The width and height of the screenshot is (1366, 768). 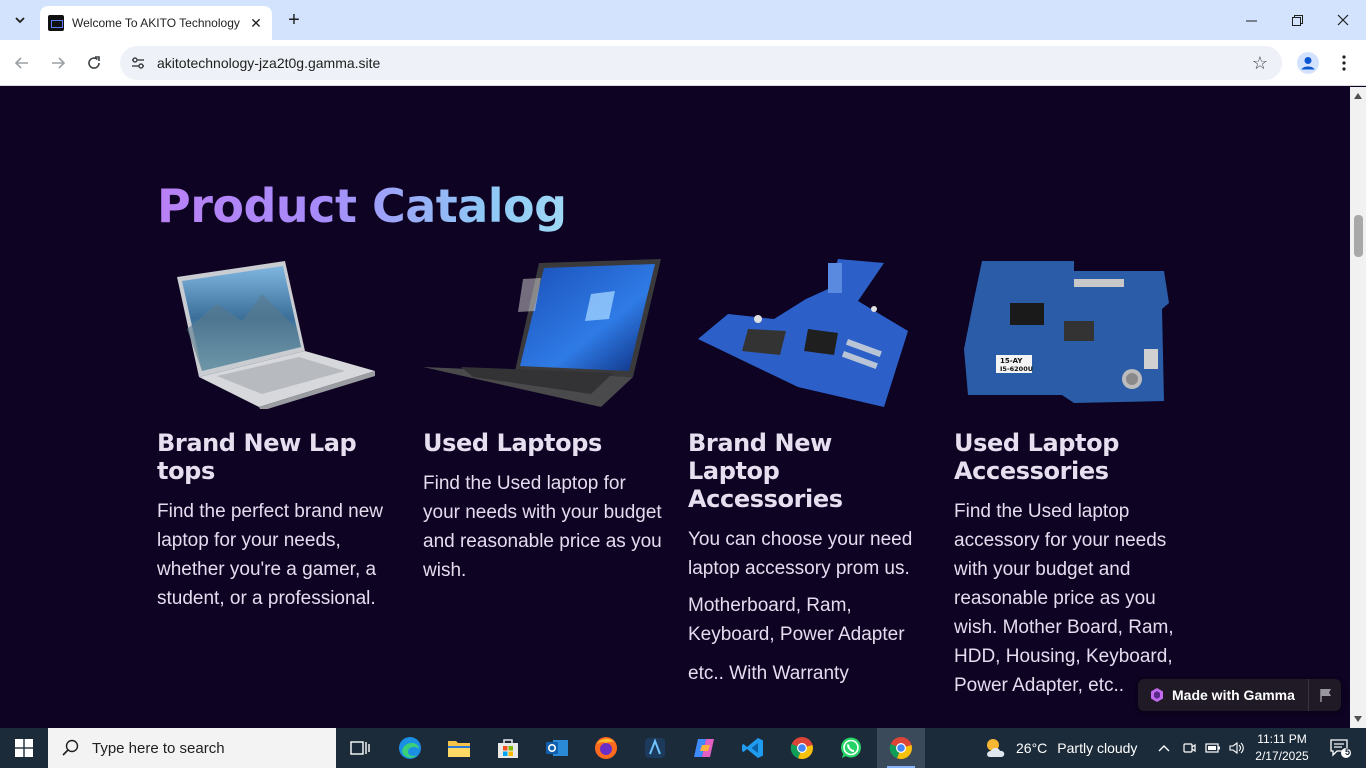 What do you see at coordinates (1326, 695) in the screenshot?
I see `flag-icon` at bounding box center [1326, 695].